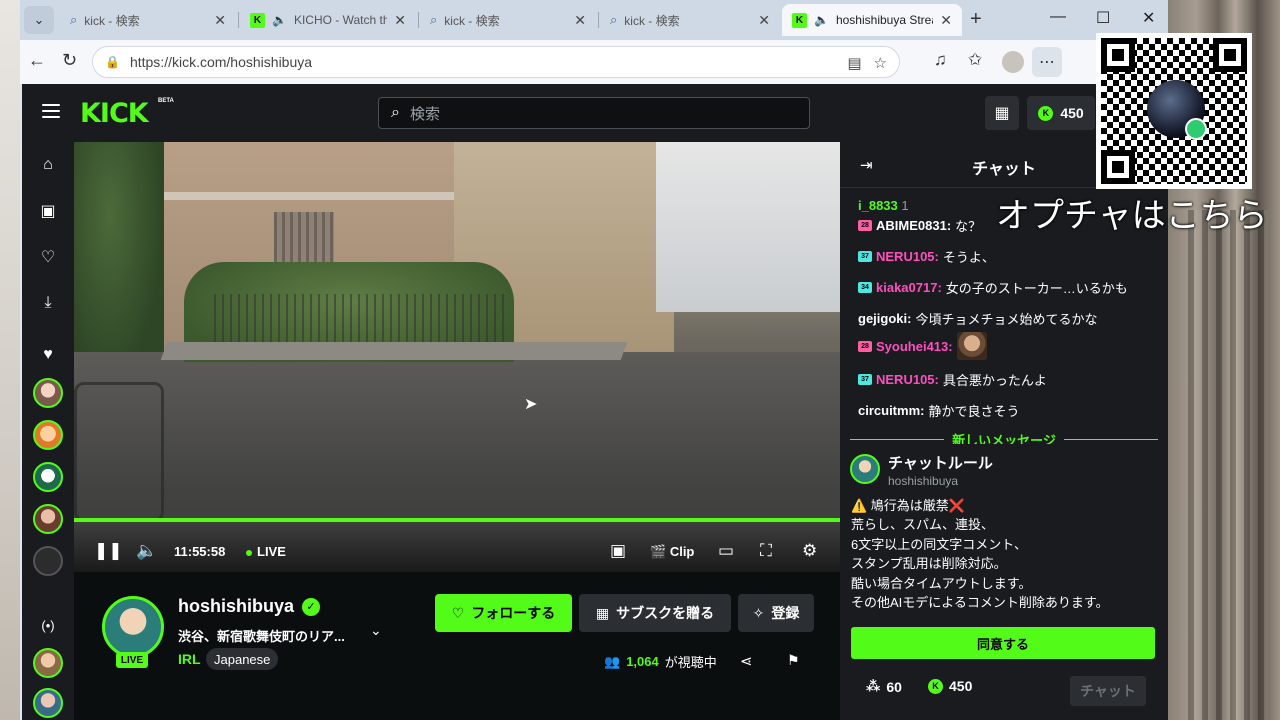 This screenshot has width=1280, height=720. I want to click on subscriber-badge-icon: 37, so click(865, 379).